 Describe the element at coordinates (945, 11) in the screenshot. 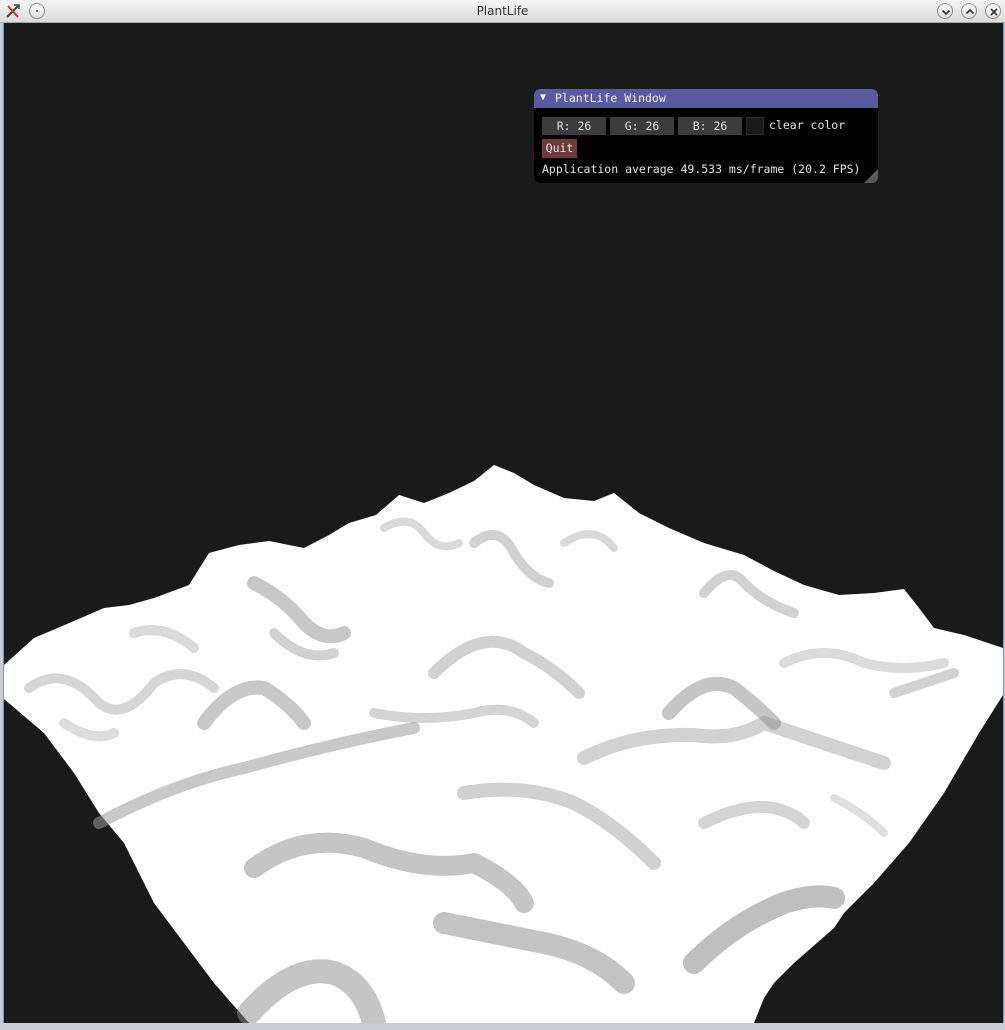

I see `minimize-icon` at that location.